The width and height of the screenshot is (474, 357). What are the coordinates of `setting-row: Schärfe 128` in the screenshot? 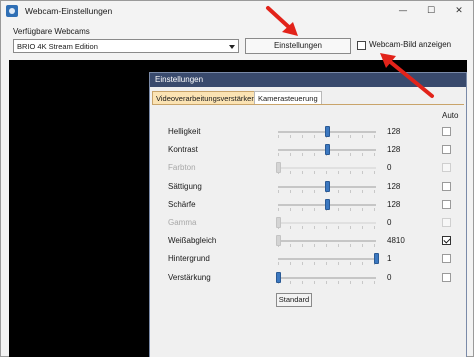 It's located at (308, 205).